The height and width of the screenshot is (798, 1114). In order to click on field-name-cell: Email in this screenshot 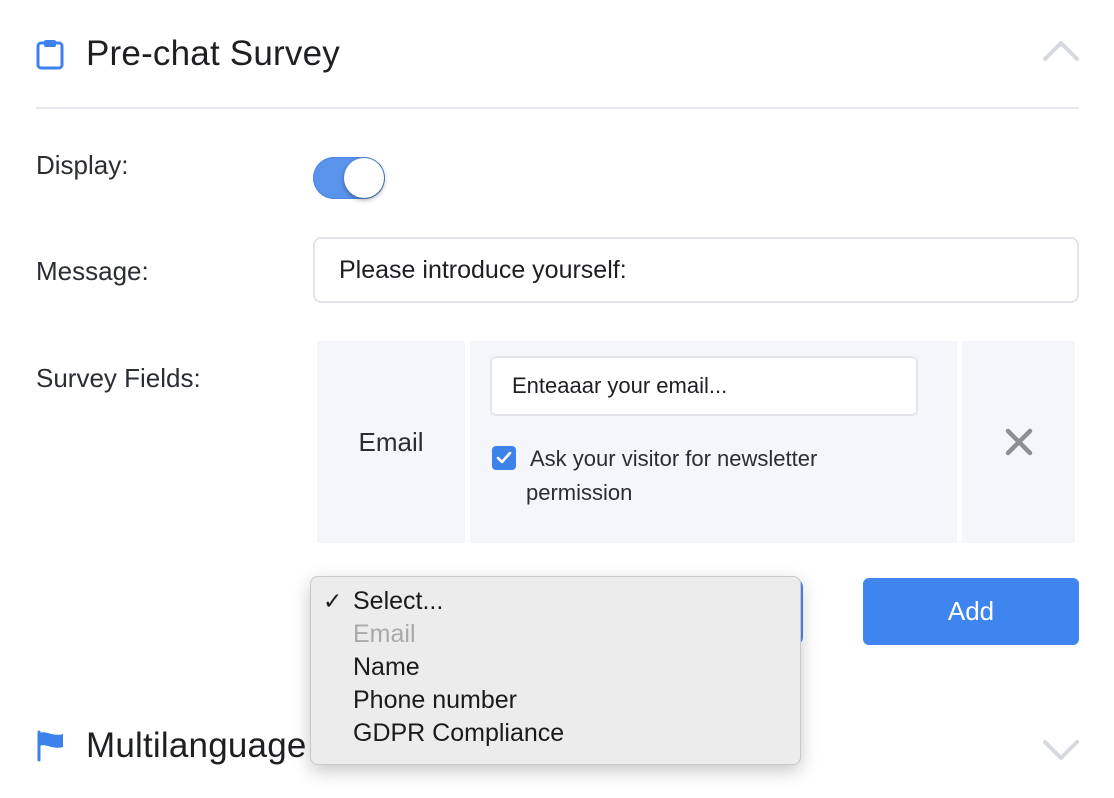, I will do `click(391, 442)`.